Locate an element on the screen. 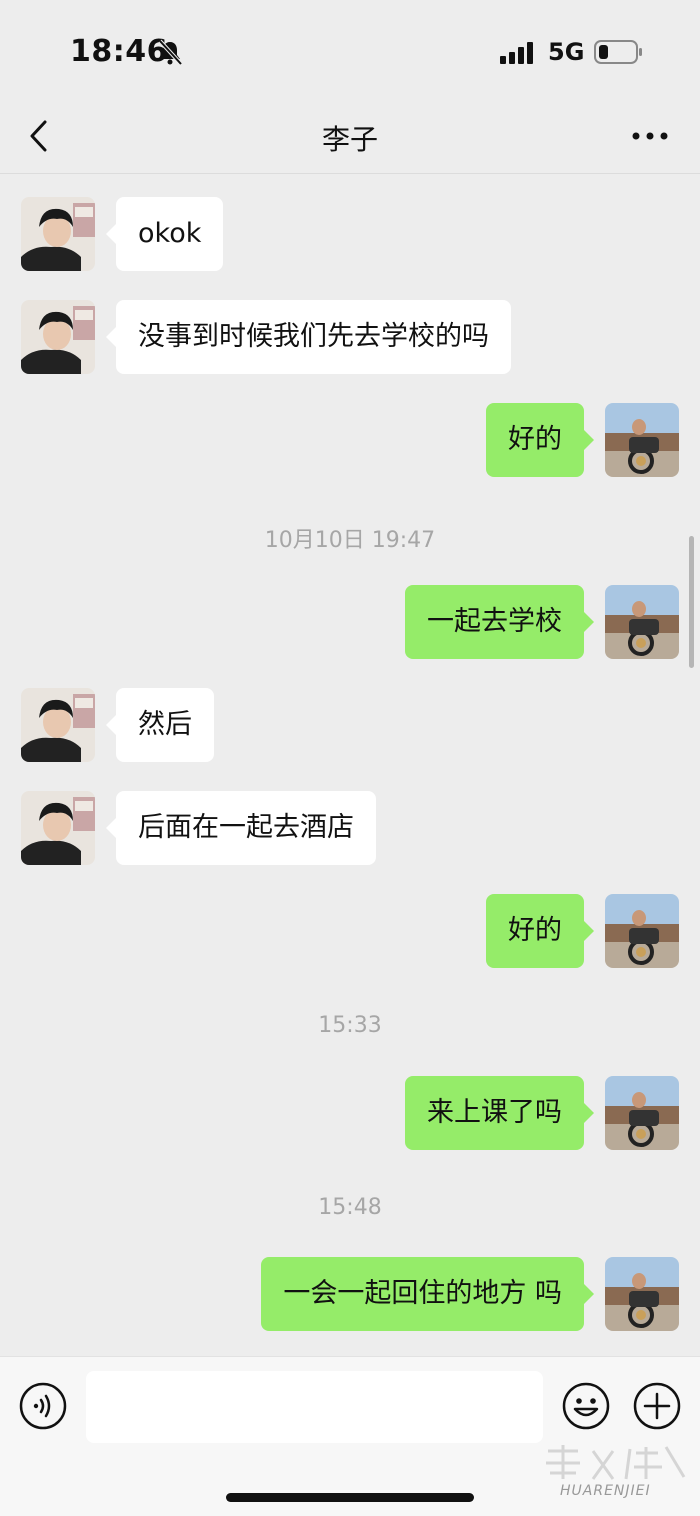 This screenshot has height=1516, width=700. message-row-received: 然后 is located at coordinates (350, 725).